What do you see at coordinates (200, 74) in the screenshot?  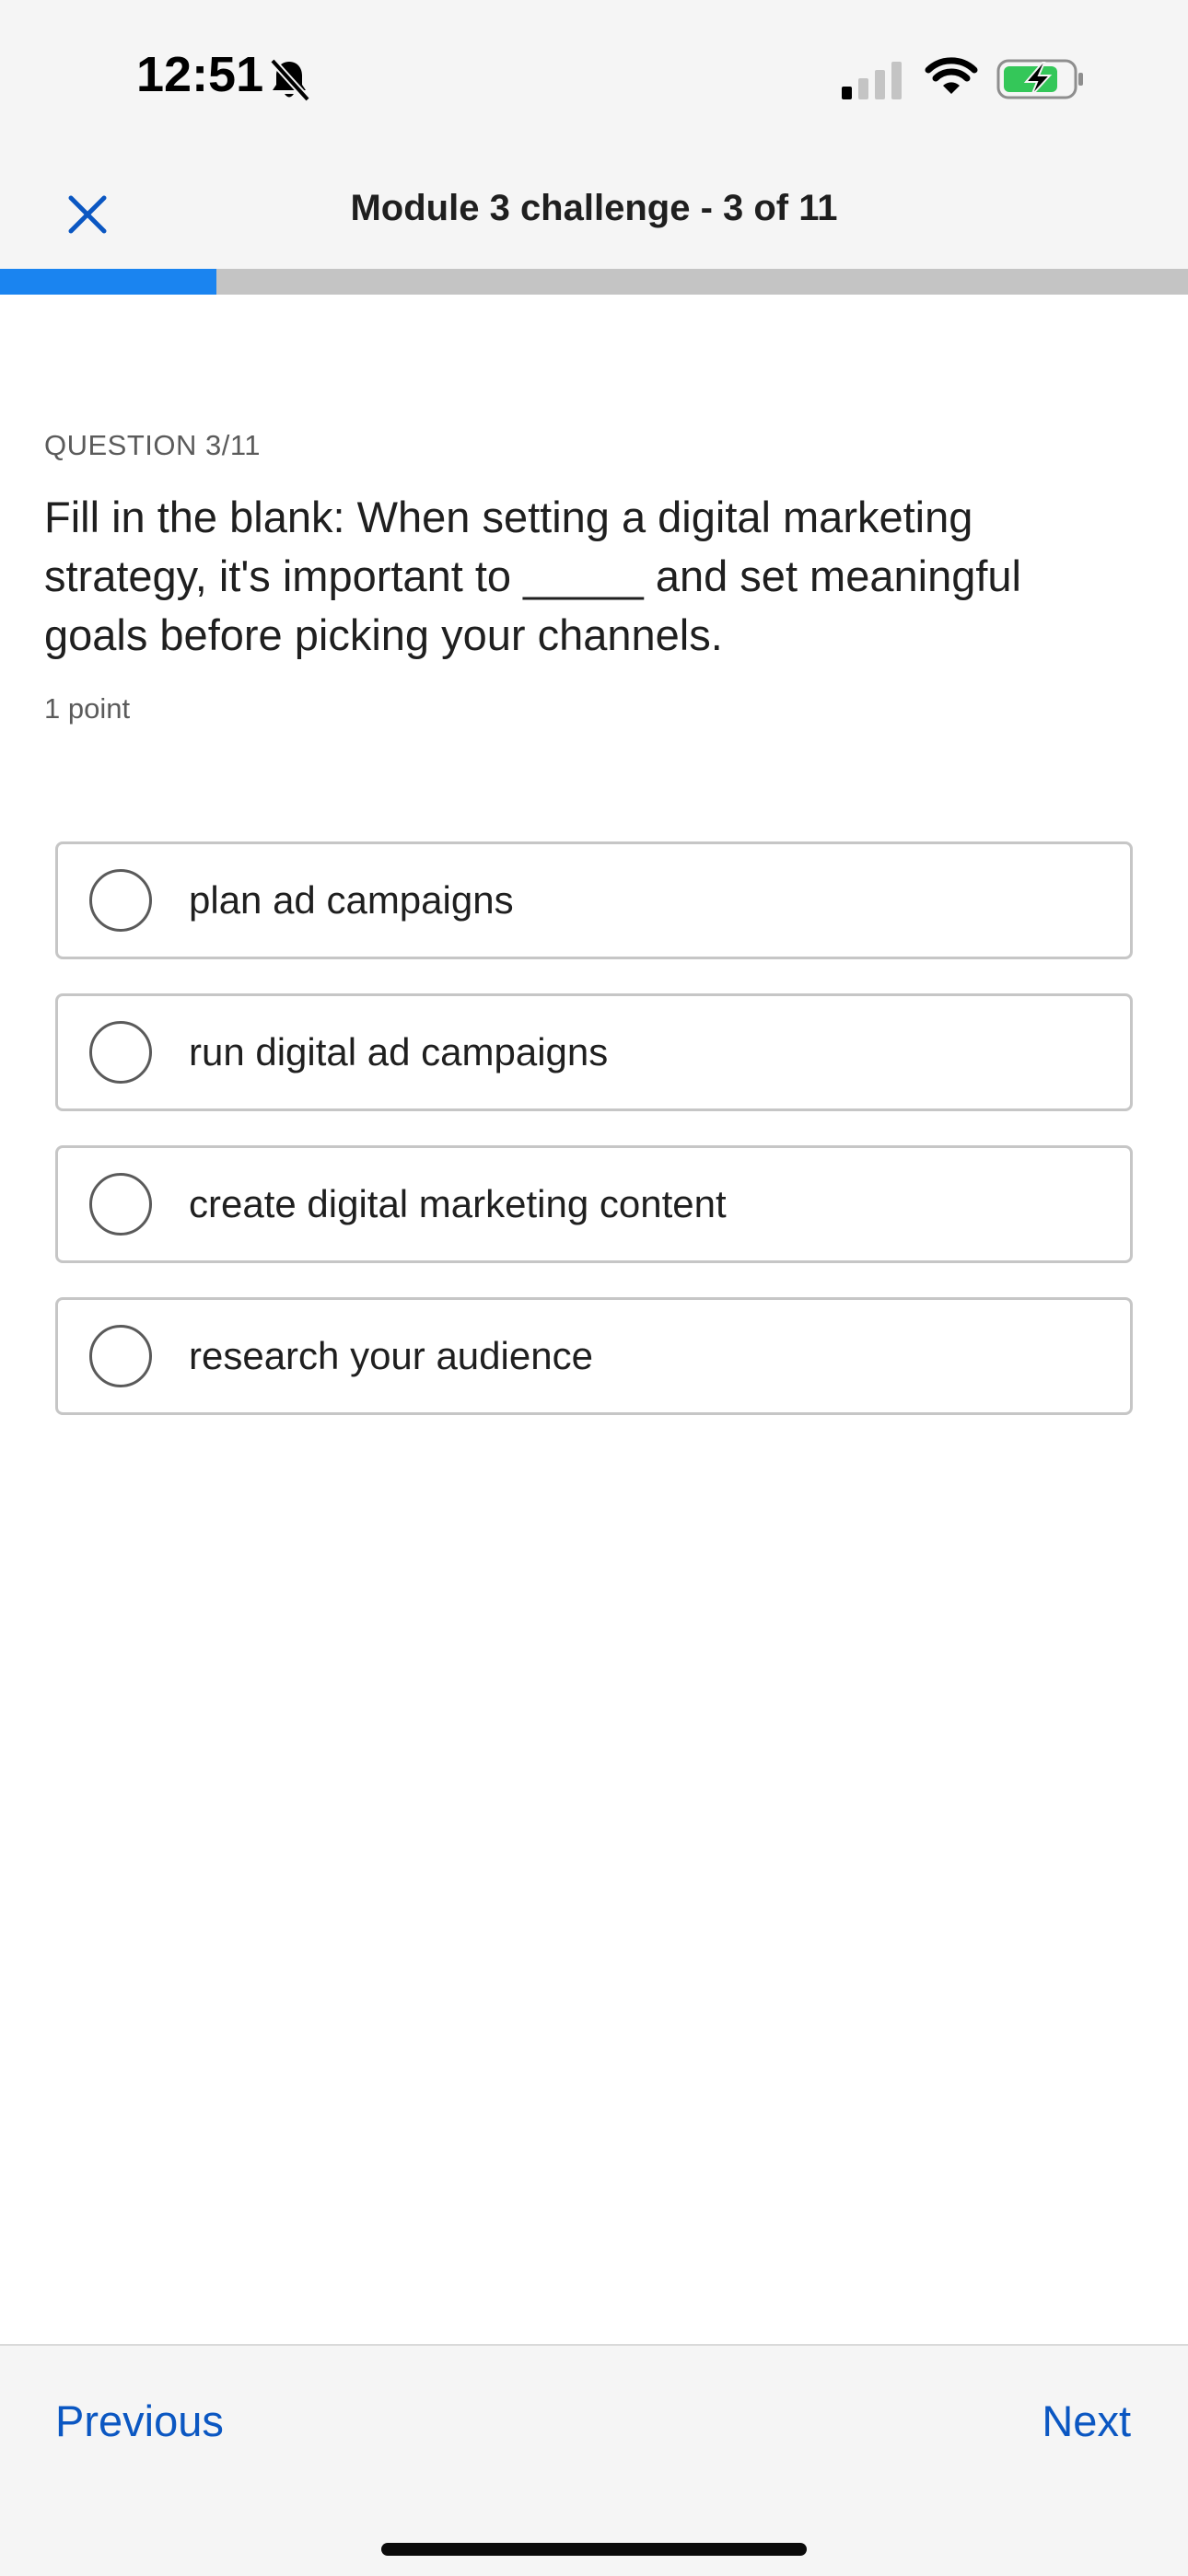 I see `status-time: 12:51` at bounding box center [200, 74].